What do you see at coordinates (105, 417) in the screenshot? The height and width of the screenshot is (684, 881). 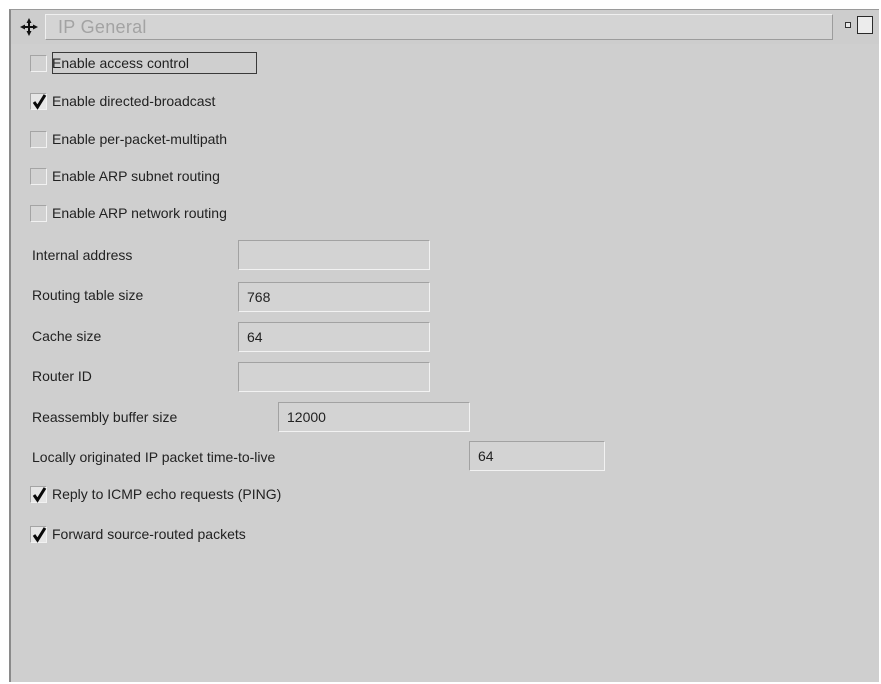 I see `reassembly-buffer-size-label: Reassembly buffer size` at bounding box center [105, 417].